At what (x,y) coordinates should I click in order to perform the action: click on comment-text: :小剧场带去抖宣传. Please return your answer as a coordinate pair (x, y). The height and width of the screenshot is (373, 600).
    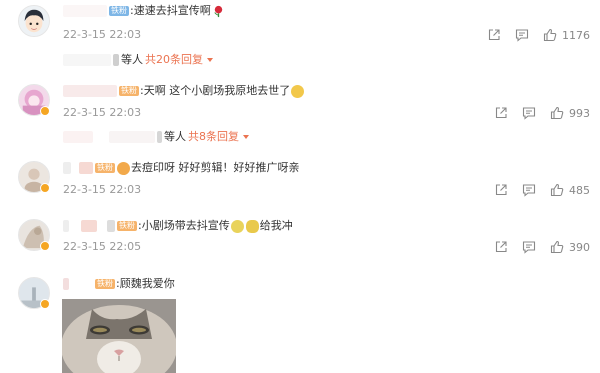
    Looking at the image, I should click on (184, 225).